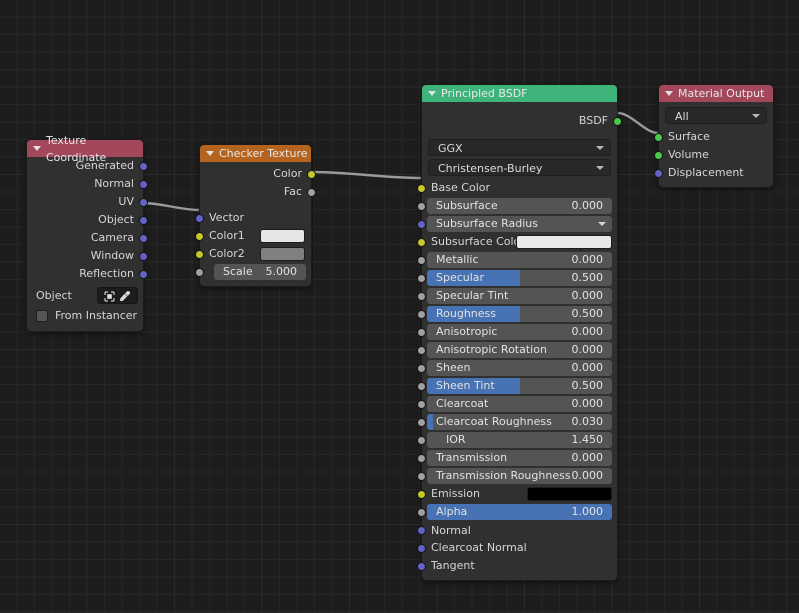 This screenshot has height=613, width=799. Describe the element at coordinates (421, 566) in the screenshot. I see `socket-tangent` at that location.